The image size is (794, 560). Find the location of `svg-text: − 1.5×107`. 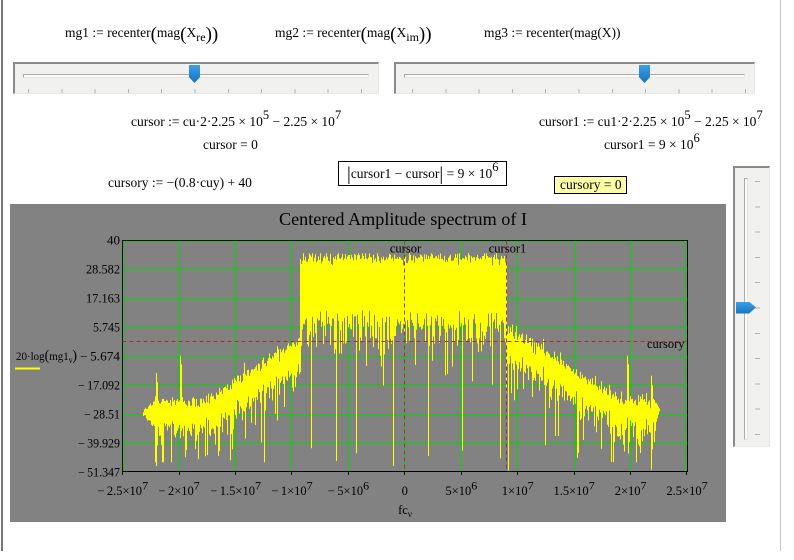

svg-text: − 1.5×107 is located at coordinates (235, 489).